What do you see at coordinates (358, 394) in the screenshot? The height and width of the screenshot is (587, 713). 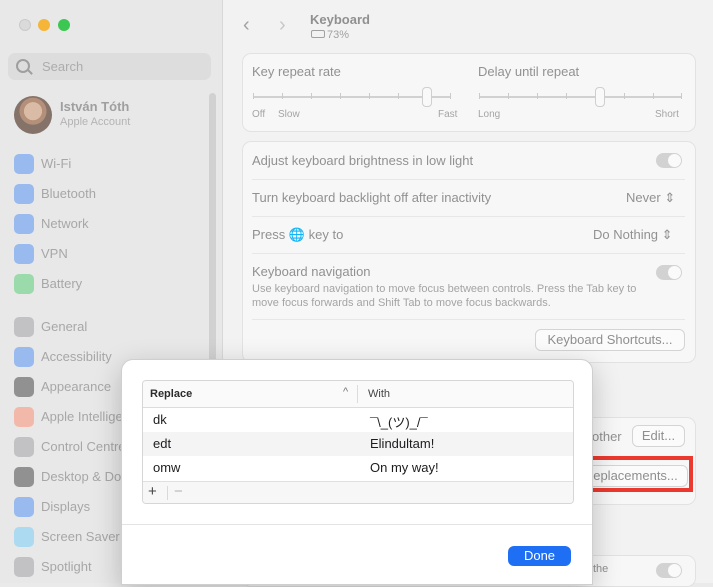 I see `table-header: Replace ^ With` at bounding box center [358, 394].